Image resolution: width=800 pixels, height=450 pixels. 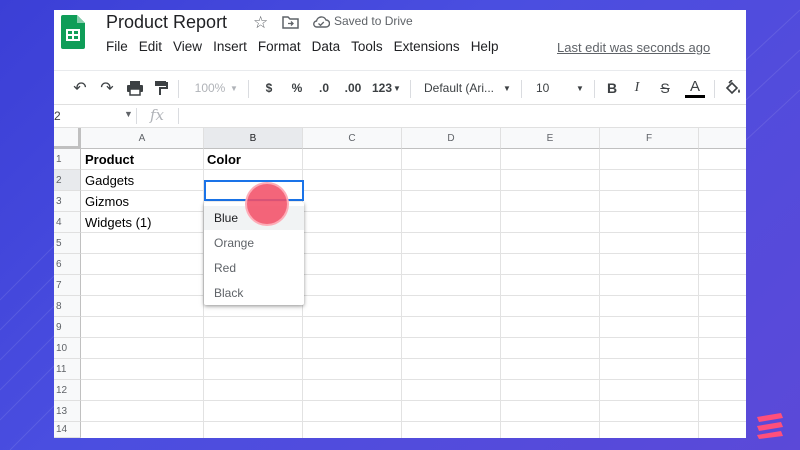 What do you see at coordinates (254, 243) in the screenshot?
I see `dropdown-option-orange: Orange` at bounding box center [254, 243].